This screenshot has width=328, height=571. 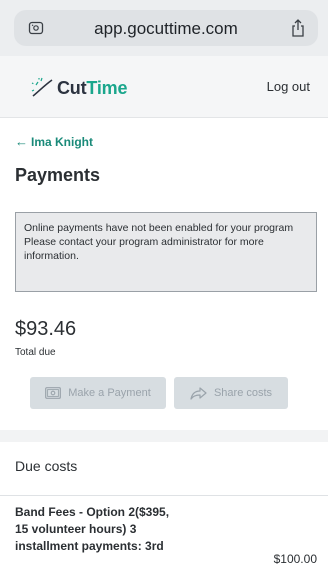 I want to click on back-arrow-icon: ←, so click(x=21, y=141).